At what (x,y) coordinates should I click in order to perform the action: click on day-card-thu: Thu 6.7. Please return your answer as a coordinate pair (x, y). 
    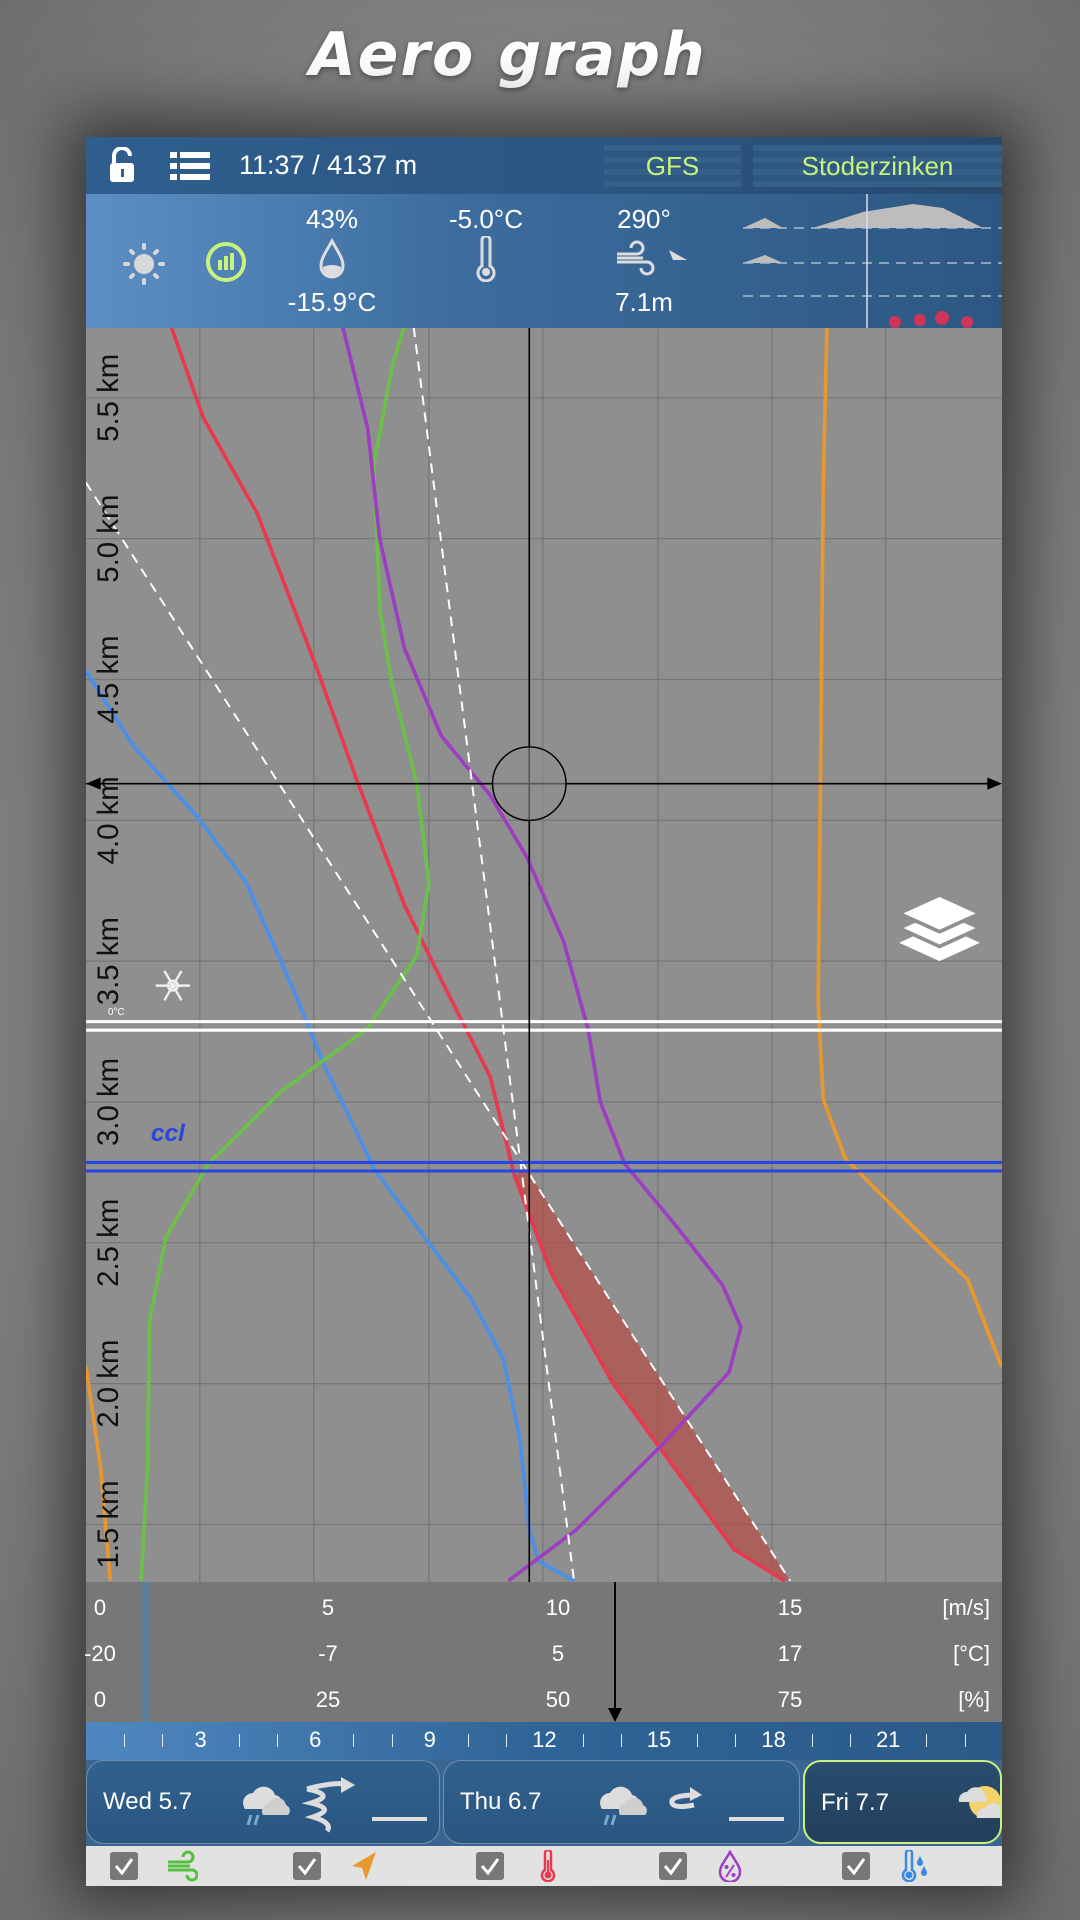
    Looking at the image, I should click on (621, 1802).